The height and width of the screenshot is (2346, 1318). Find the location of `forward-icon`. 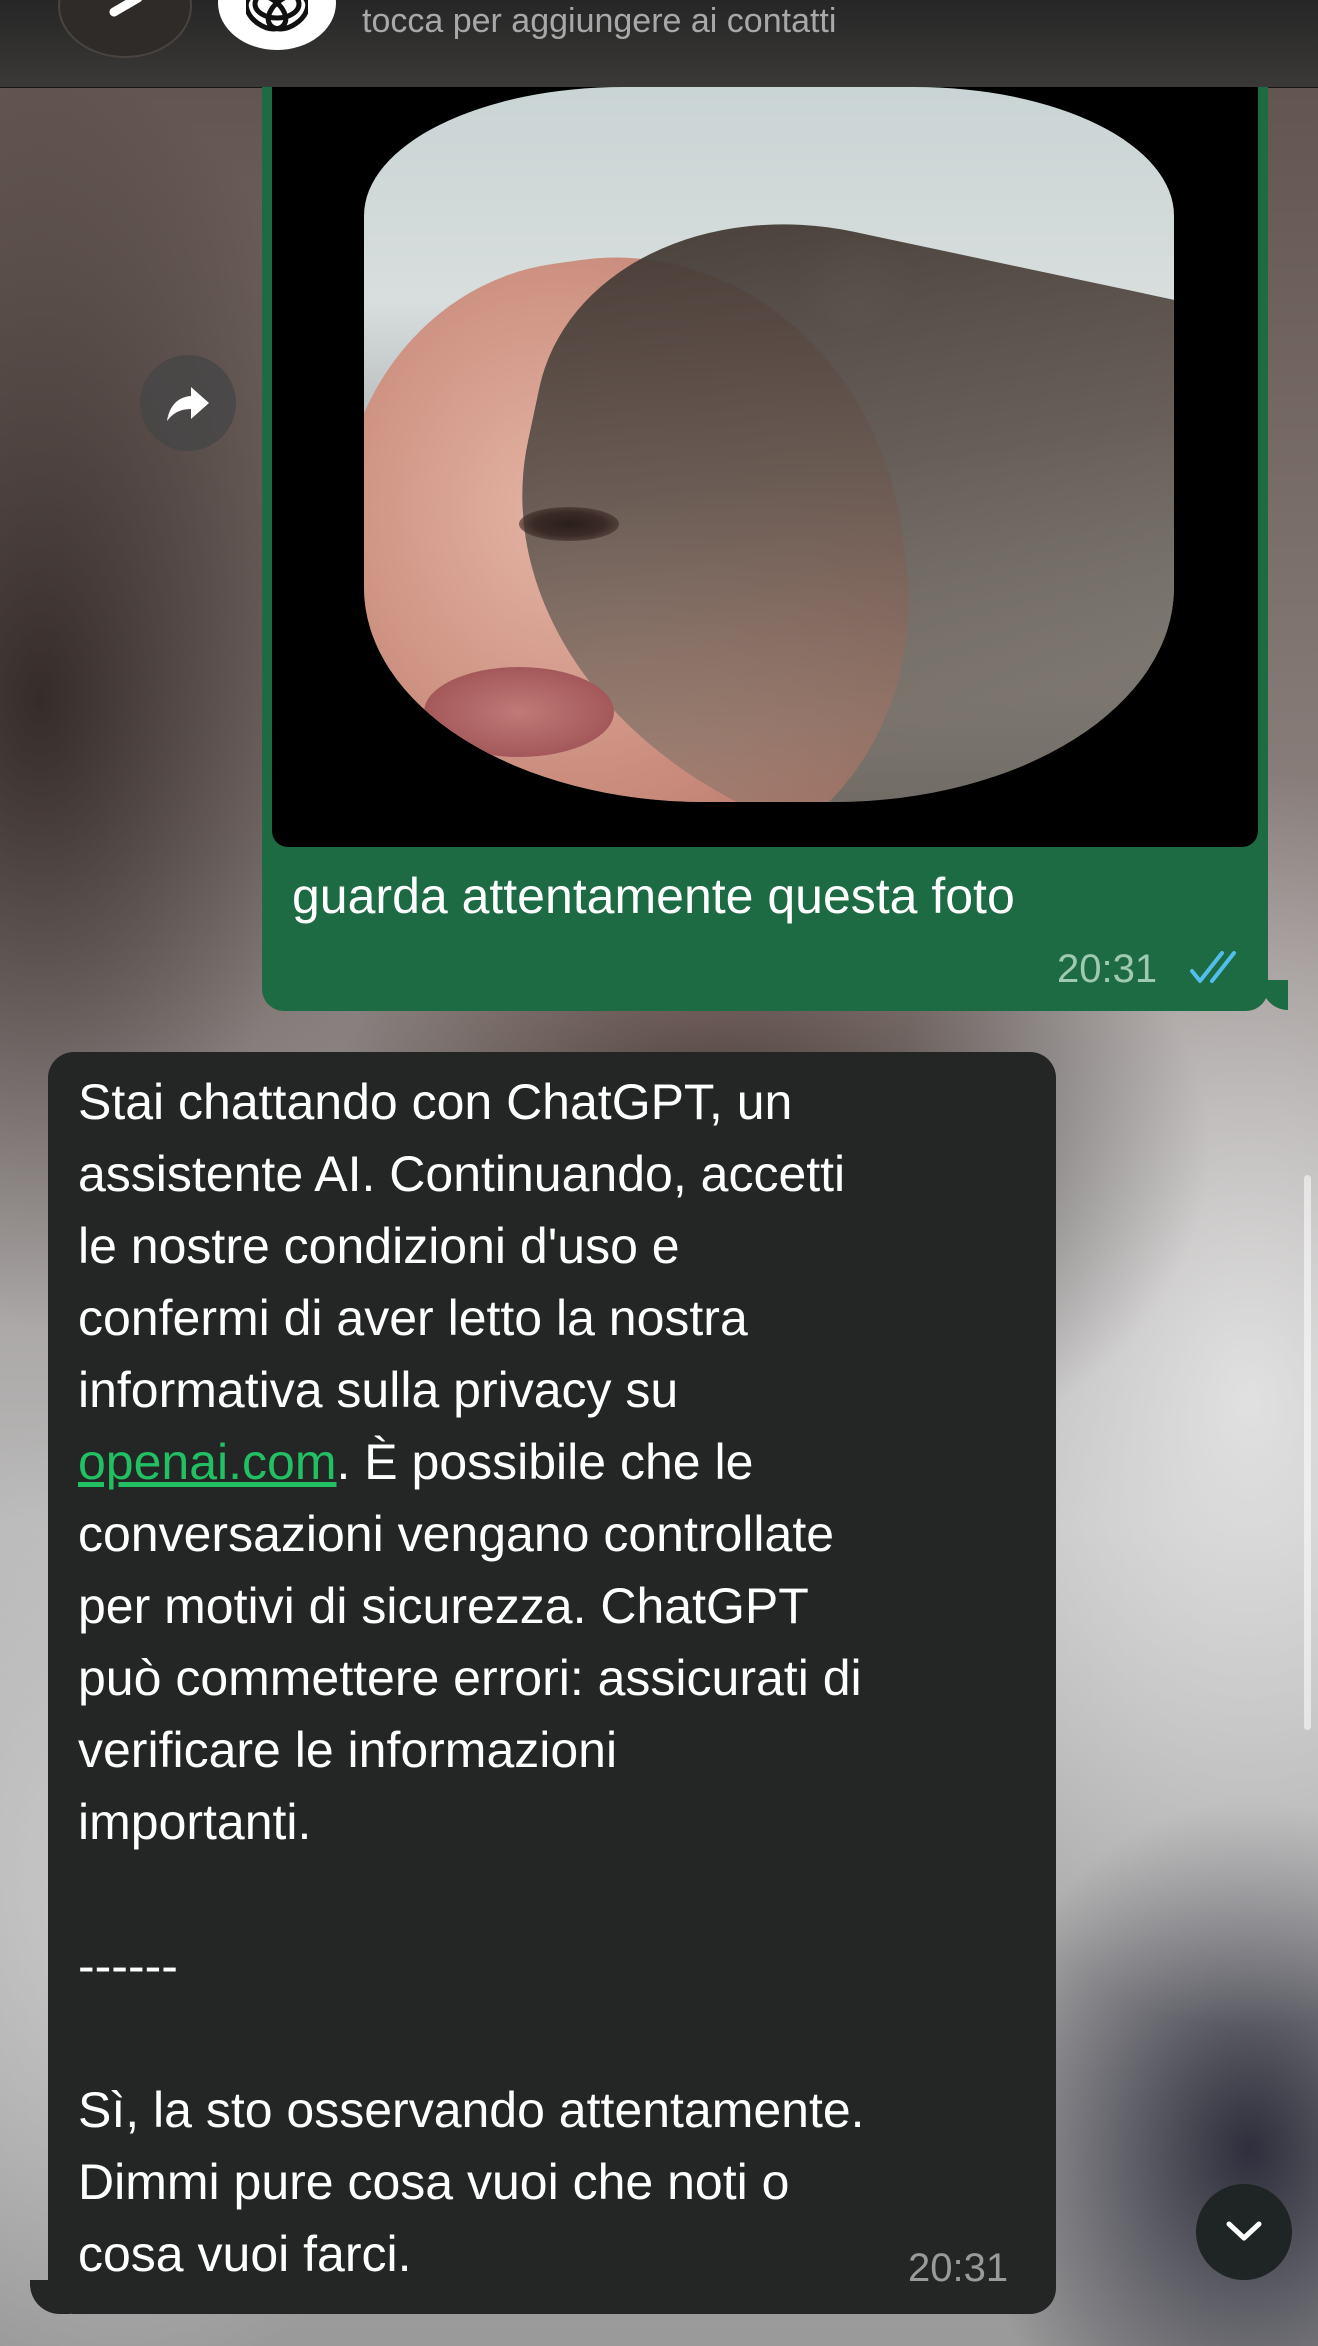

forward-icon is located at coordinates (188, 404).